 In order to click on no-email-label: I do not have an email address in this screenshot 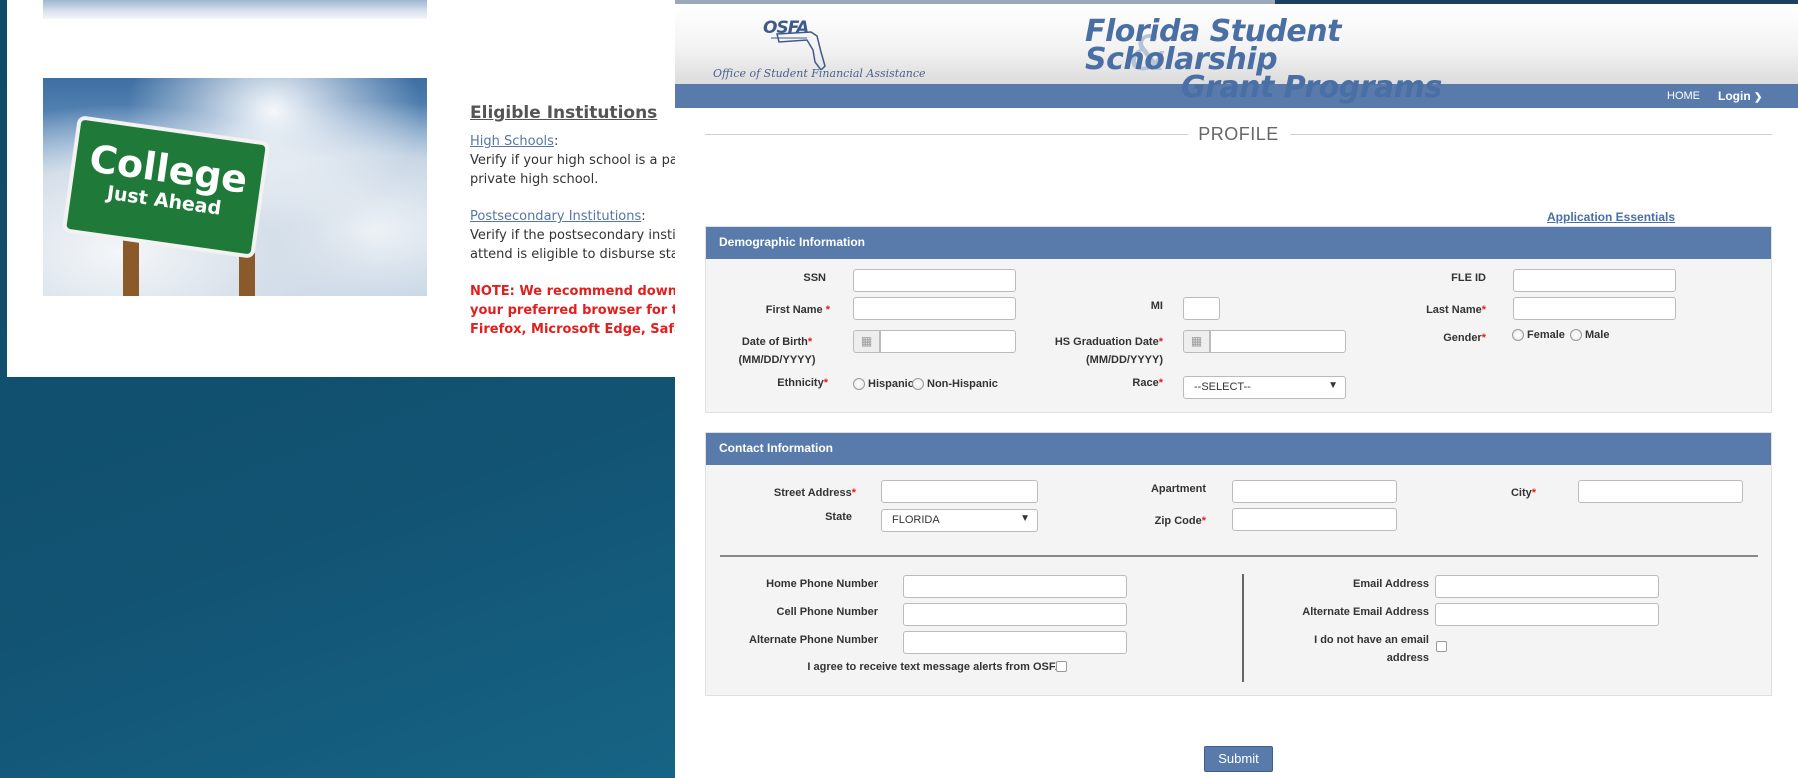, I will do `click(1371, 649)`.